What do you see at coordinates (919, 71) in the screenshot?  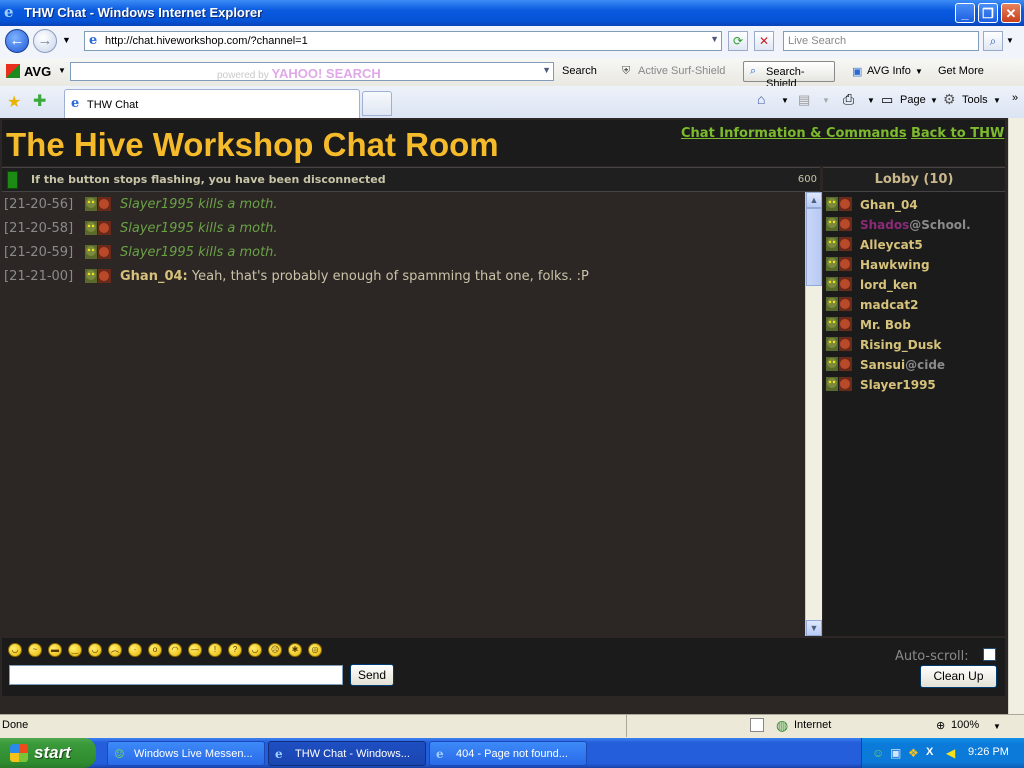 I see `avg-info-dropdown-icon: ▼` at bounding box center [919, 71].